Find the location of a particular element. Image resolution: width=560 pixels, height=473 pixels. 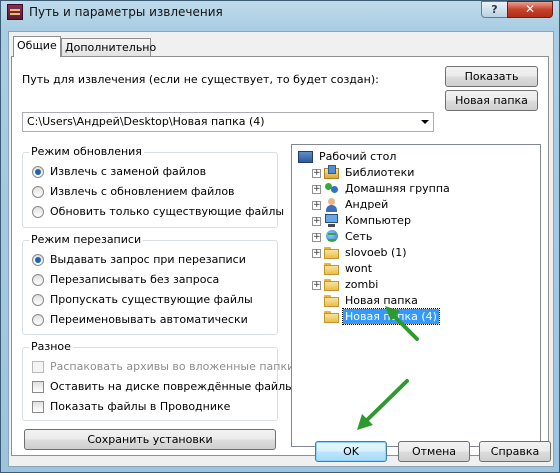

update-mode-title: Режим обновления is located at coordinates (86, 151).